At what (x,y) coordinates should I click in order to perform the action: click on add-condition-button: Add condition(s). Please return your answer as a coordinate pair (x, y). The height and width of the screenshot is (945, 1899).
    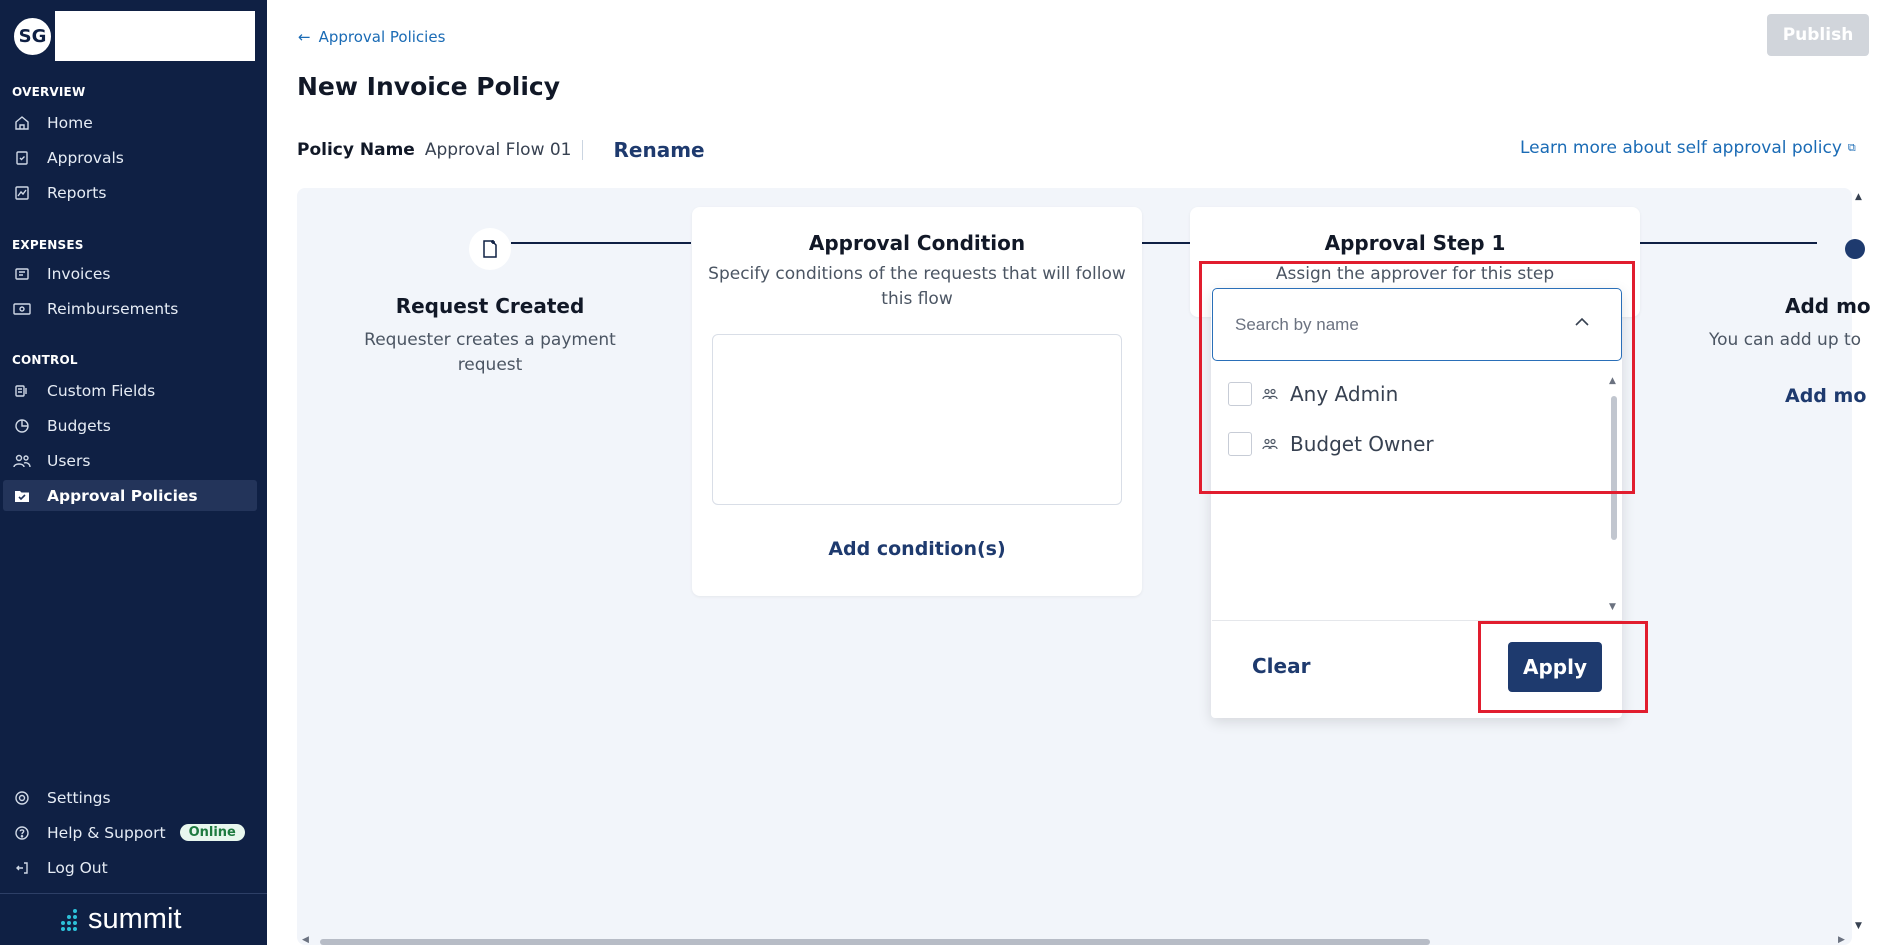
    Looking at the image, I should click on (917, 549).